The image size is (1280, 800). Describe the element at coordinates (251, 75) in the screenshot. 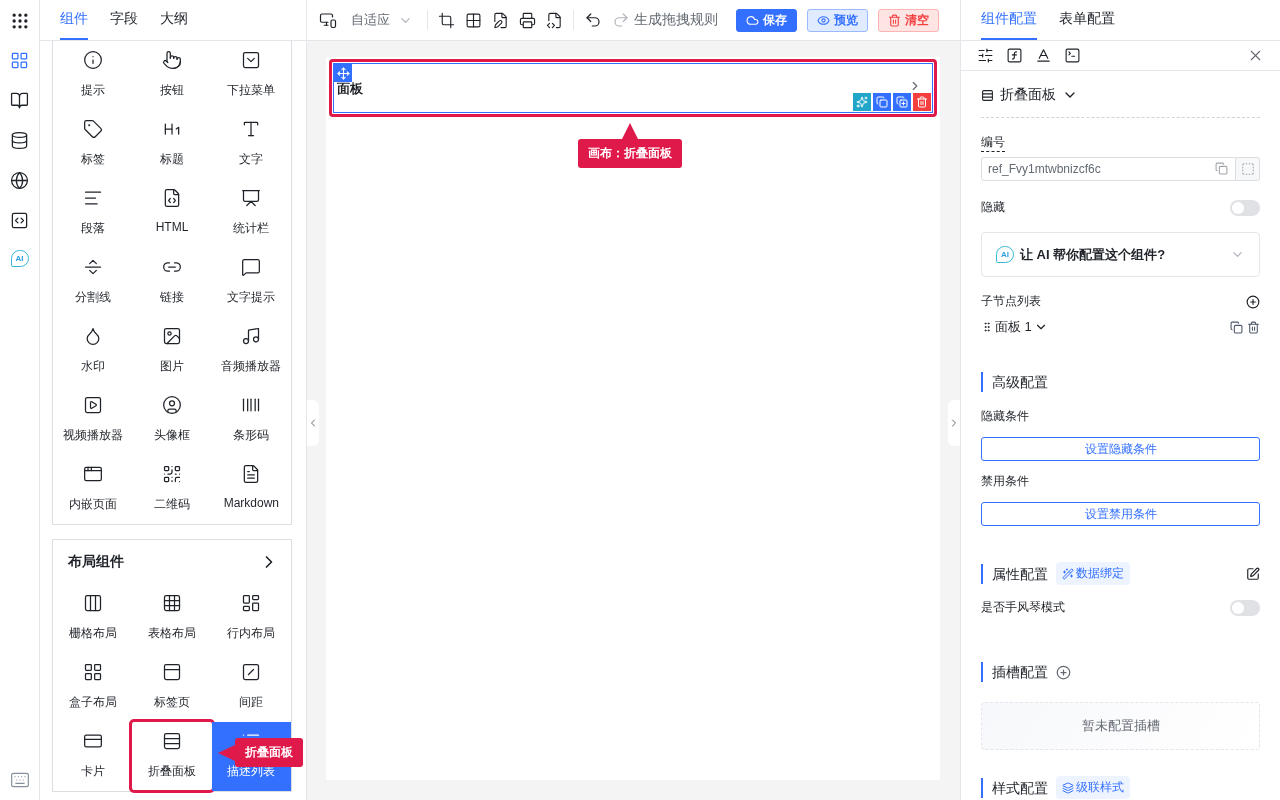

I see `component-tile: 下拉菜单` at that location.